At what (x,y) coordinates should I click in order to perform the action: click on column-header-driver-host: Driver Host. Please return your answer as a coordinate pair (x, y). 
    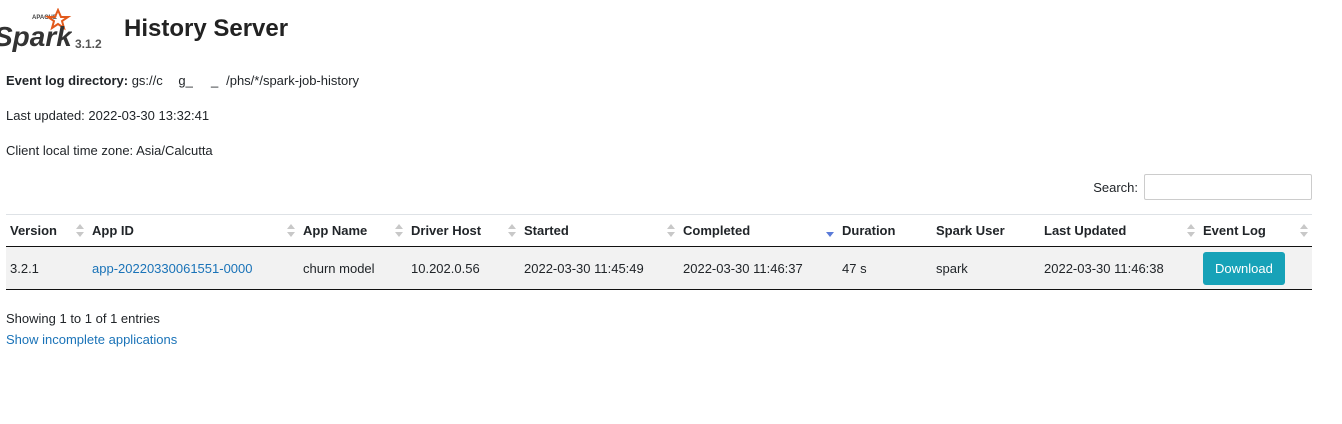
    Looking at the image, I should click on (463, 231).